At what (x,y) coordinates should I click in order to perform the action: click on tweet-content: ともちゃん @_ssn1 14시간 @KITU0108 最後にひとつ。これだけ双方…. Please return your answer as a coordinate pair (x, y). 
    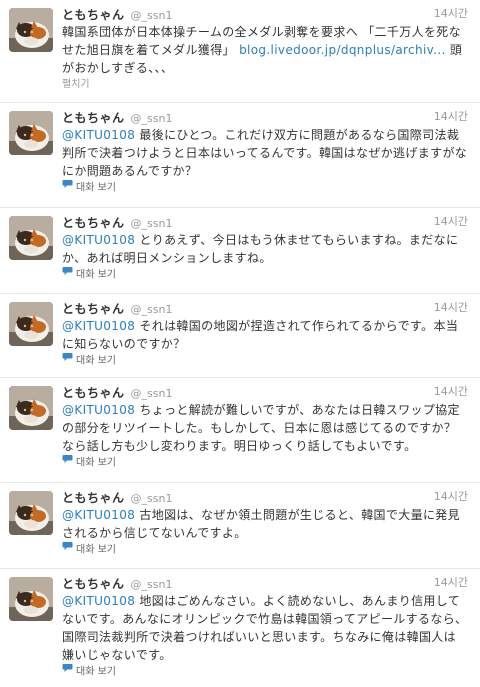
    Looking at the image, I should click on (265, 152).